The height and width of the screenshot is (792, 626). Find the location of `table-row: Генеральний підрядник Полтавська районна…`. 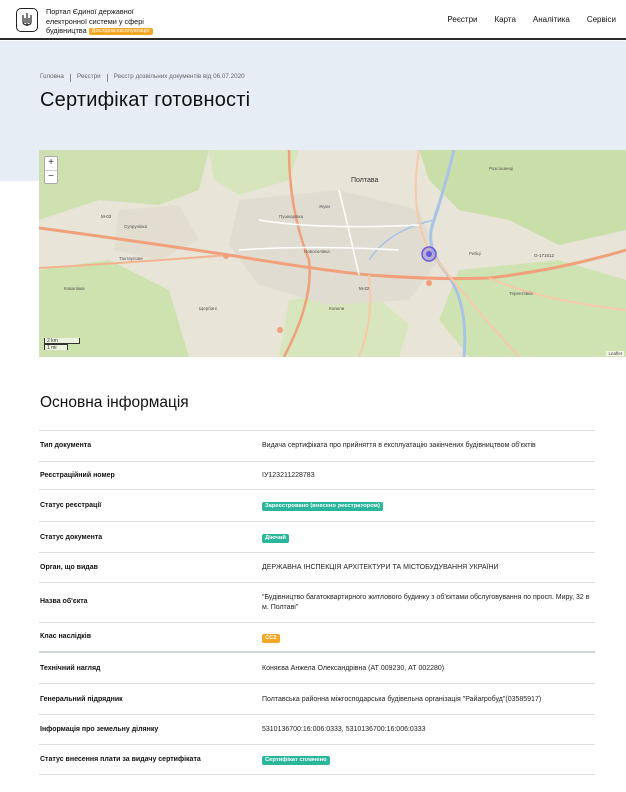

table-row: Генеральний підрядник Полтавська районна… is located at coordinates (317, 698).